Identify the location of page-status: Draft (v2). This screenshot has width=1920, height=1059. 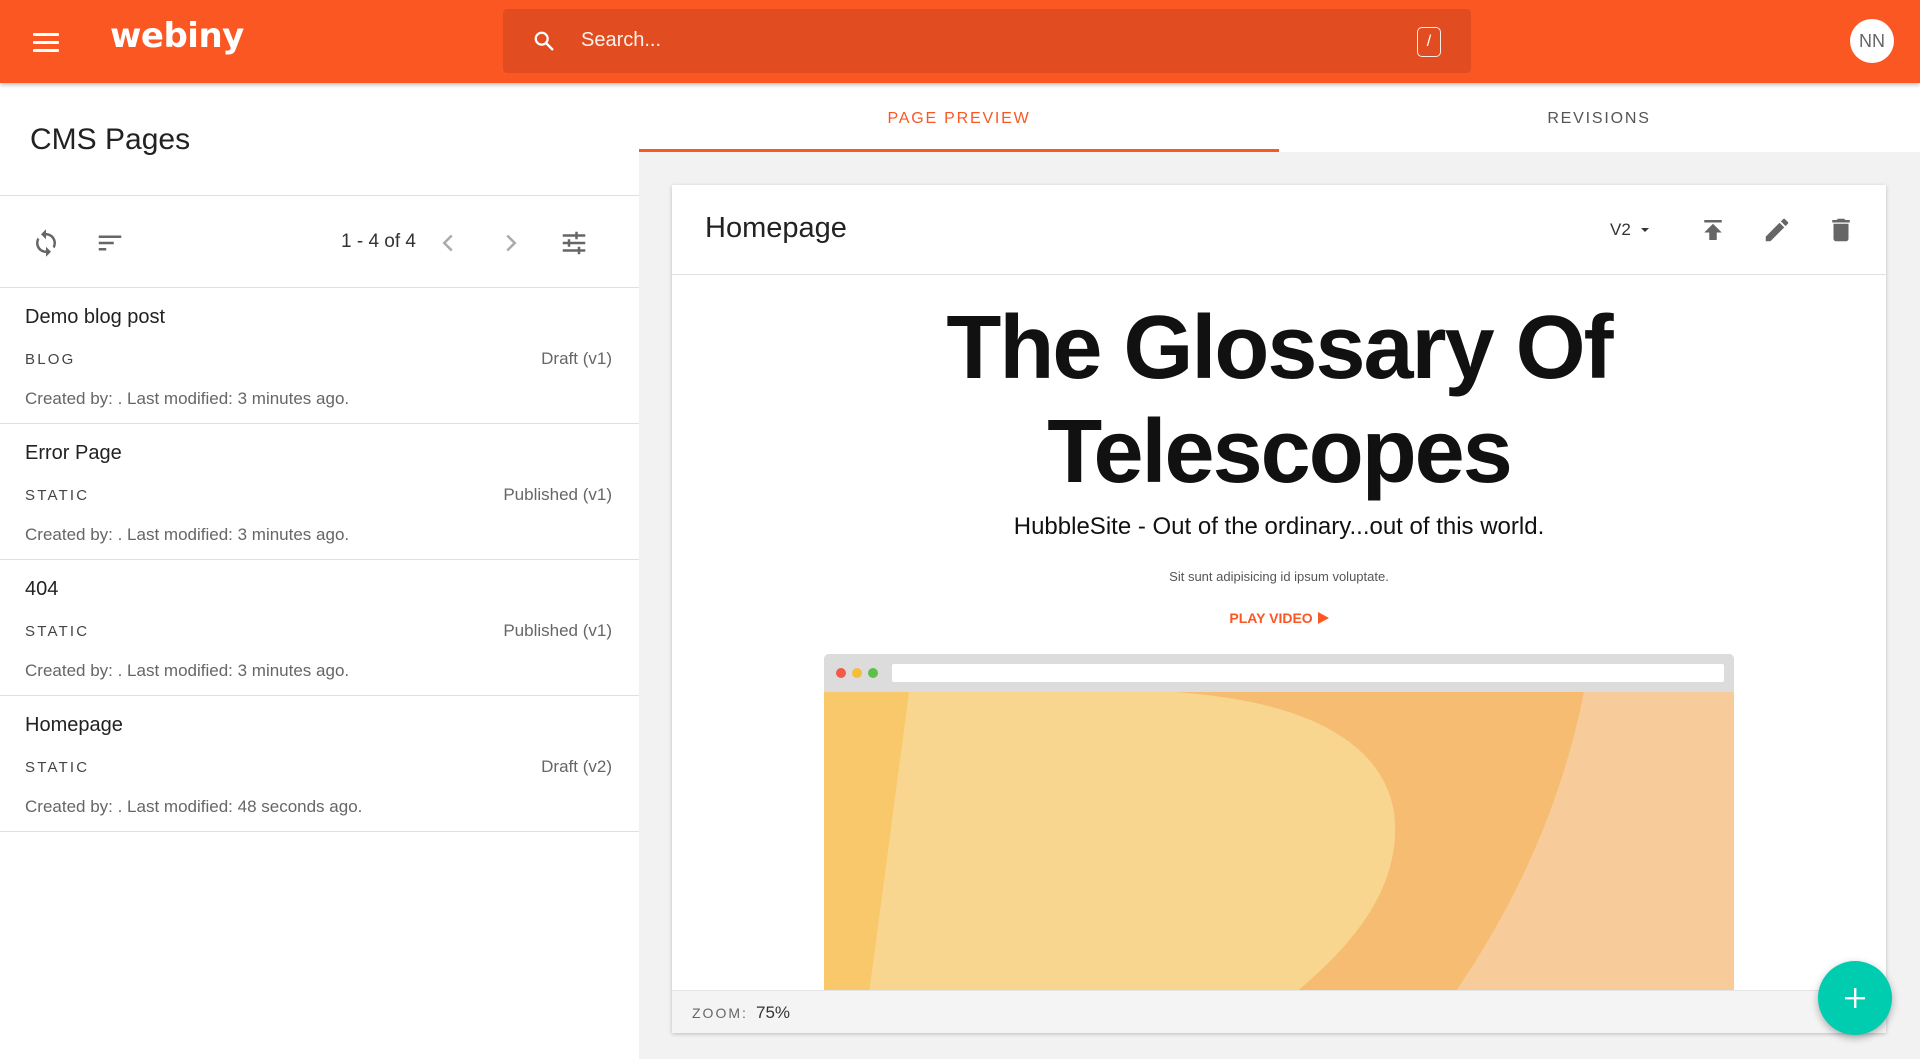
(576, 766).